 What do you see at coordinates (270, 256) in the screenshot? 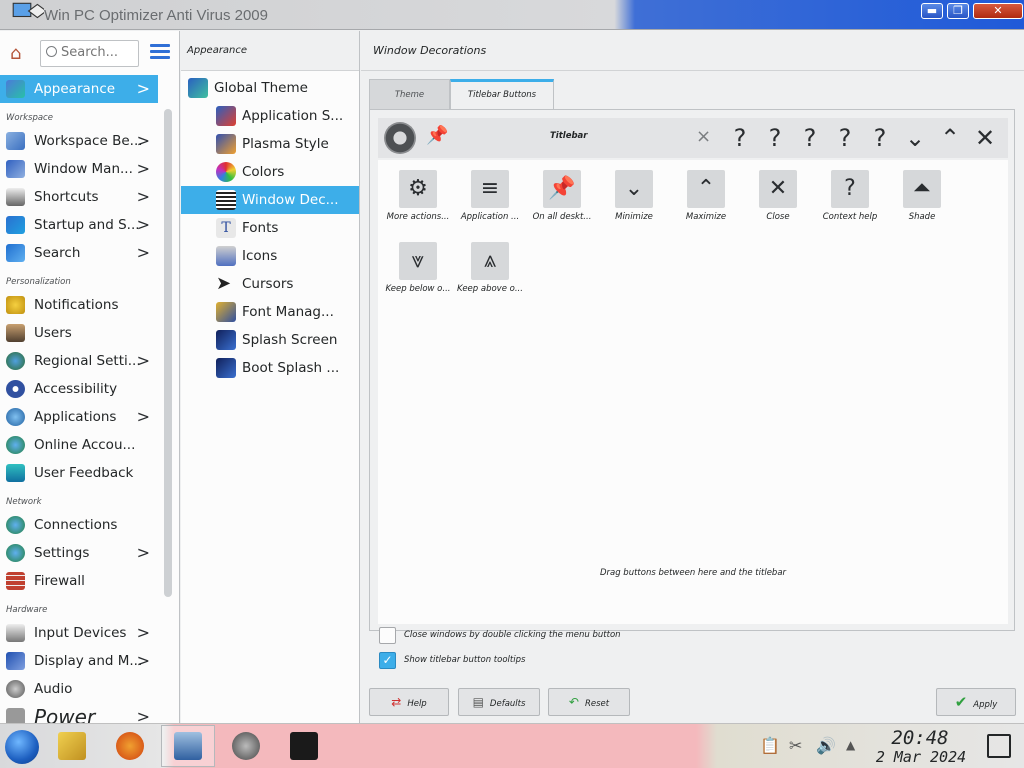
I see `category-icons: Icons` at bounding box center [270, 256].